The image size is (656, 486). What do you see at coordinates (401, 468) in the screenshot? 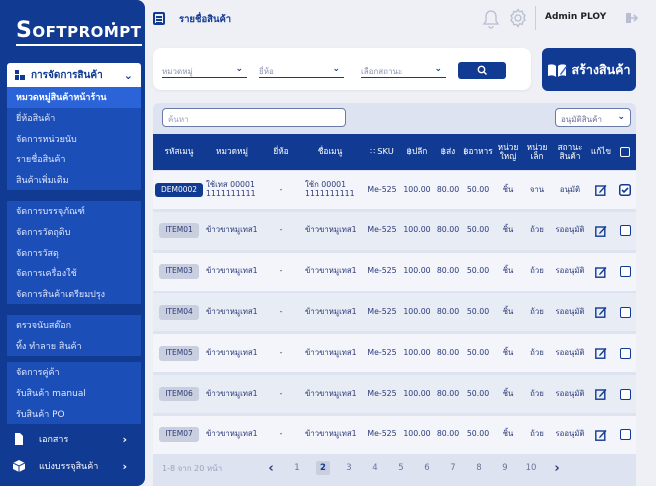
I see `page-number: 5` at bounding box center [401, 468].